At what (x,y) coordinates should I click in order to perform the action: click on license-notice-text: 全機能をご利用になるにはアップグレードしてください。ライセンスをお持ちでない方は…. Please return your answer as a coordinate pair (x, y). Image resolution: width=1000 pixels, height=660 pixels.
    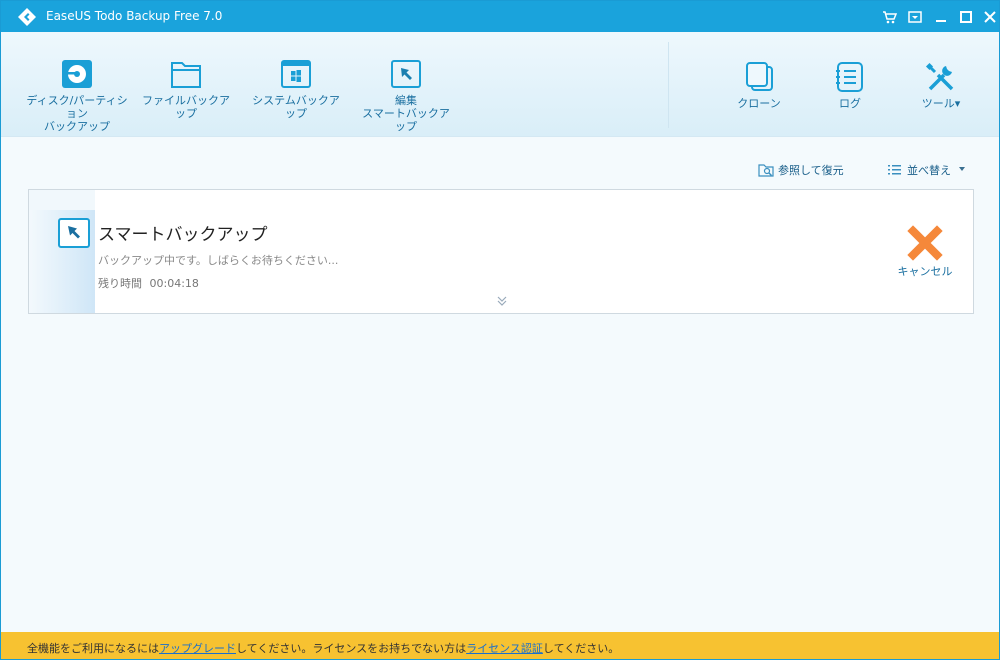
    Looking at the image, I should click on (323, 648).